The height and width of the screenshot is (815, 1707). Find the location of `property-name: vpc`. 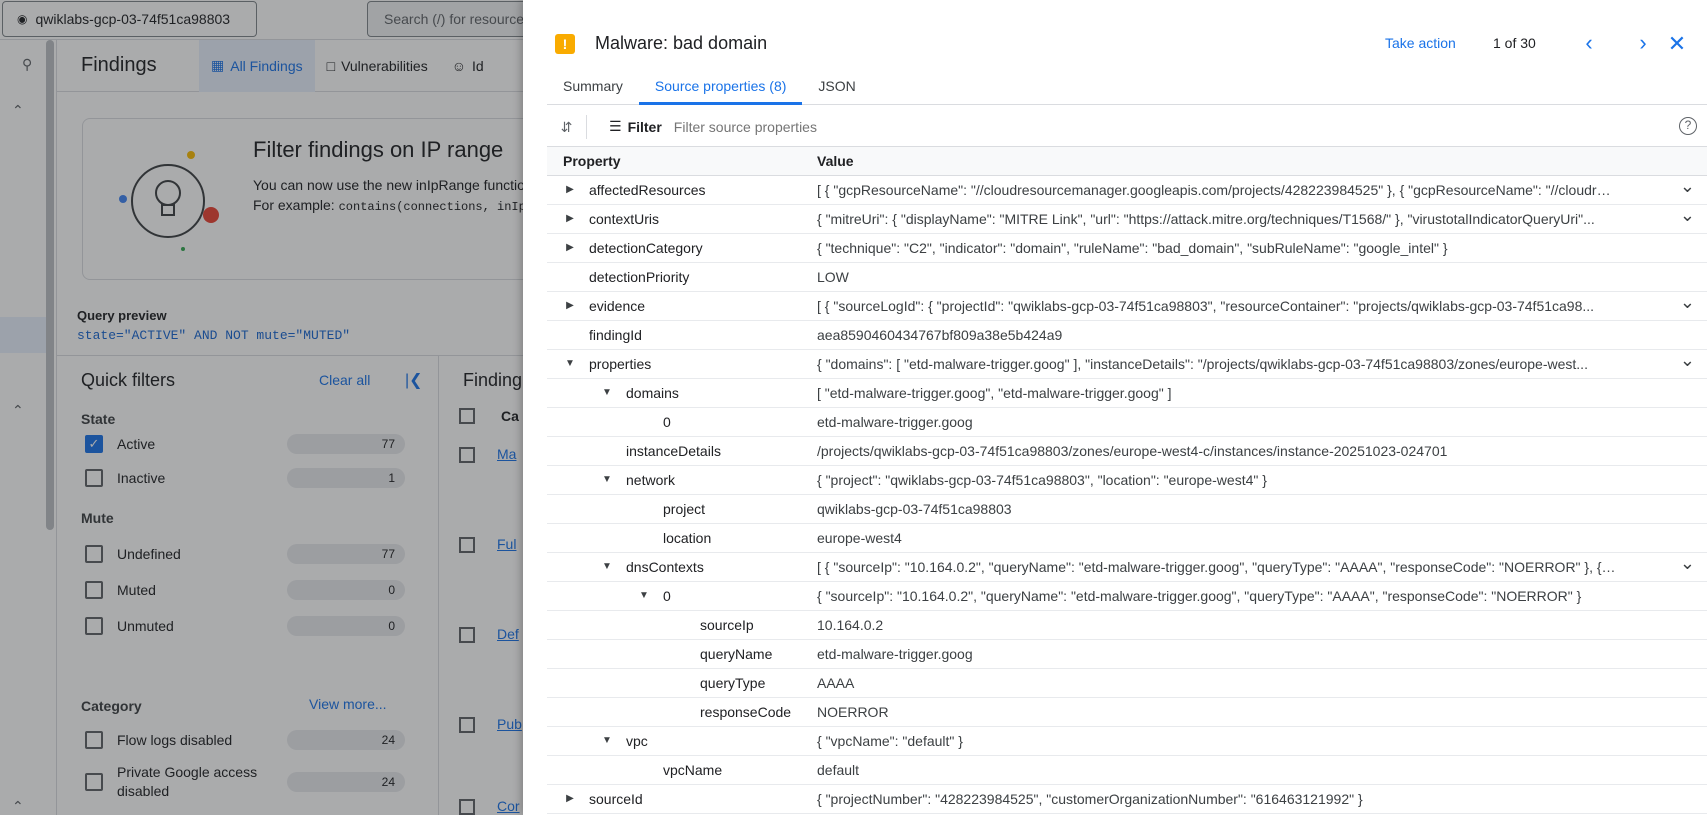

property-name: vpc is located at coordinates (637, 741).